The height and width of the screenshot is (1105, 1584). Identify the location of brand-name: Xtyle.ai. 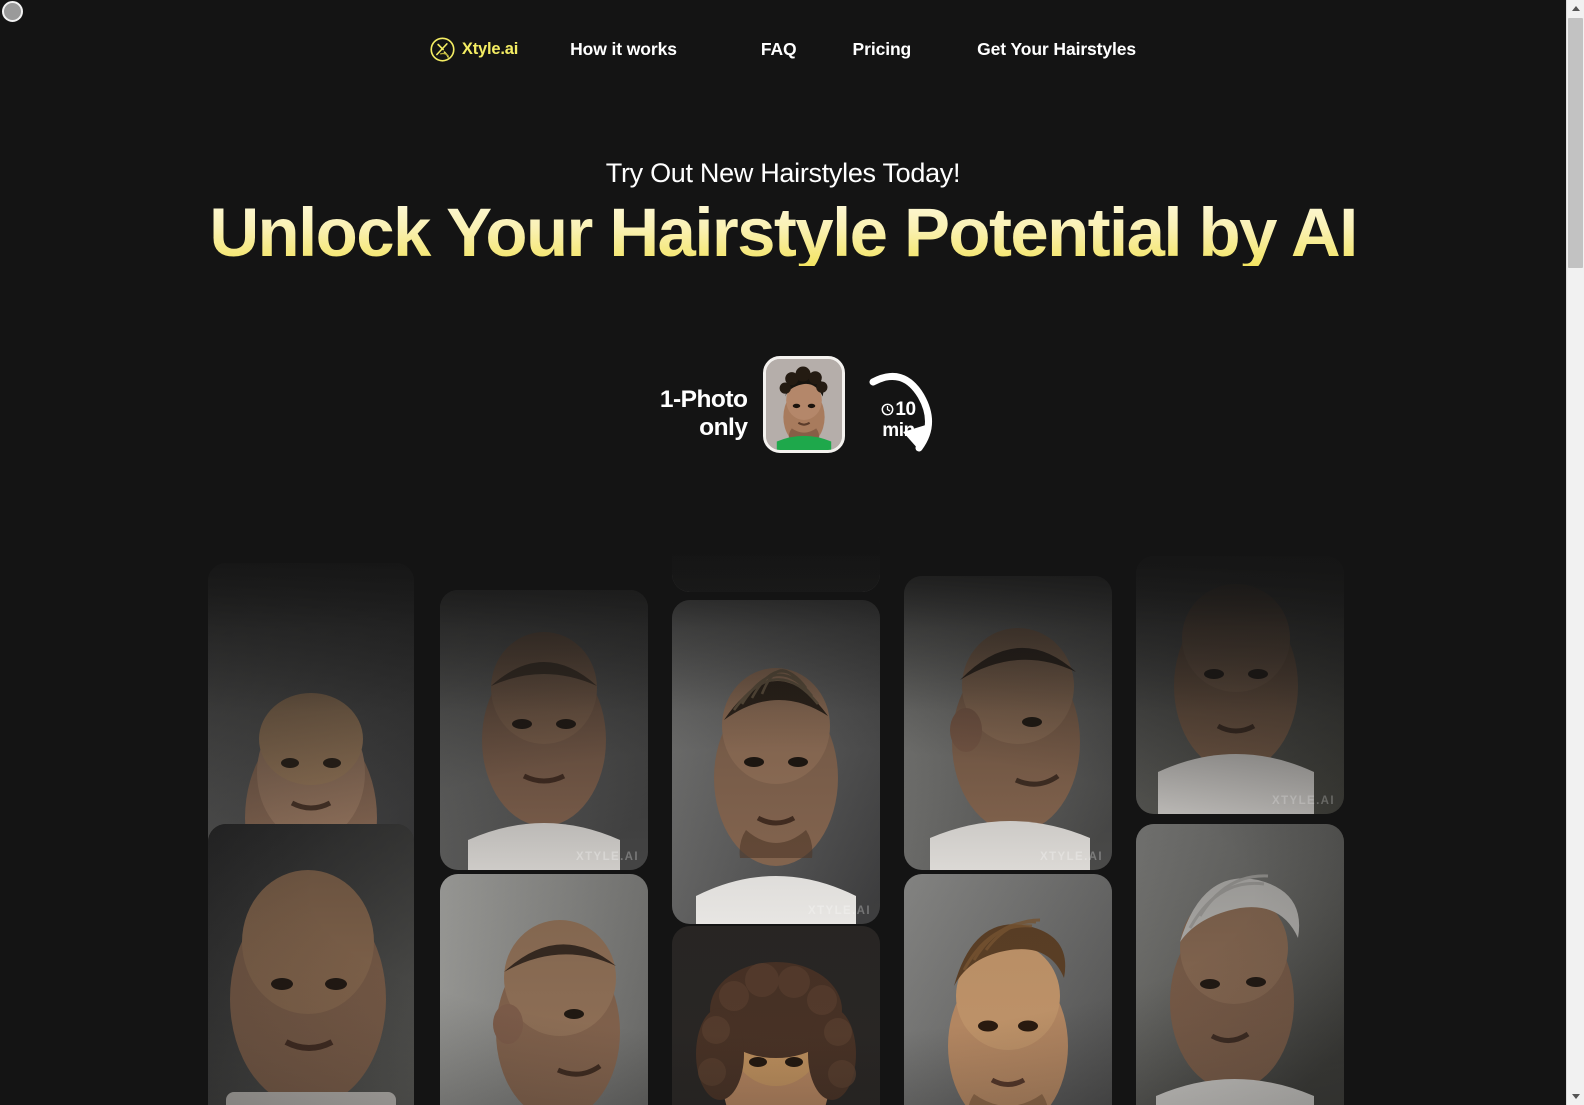
(490, 48).